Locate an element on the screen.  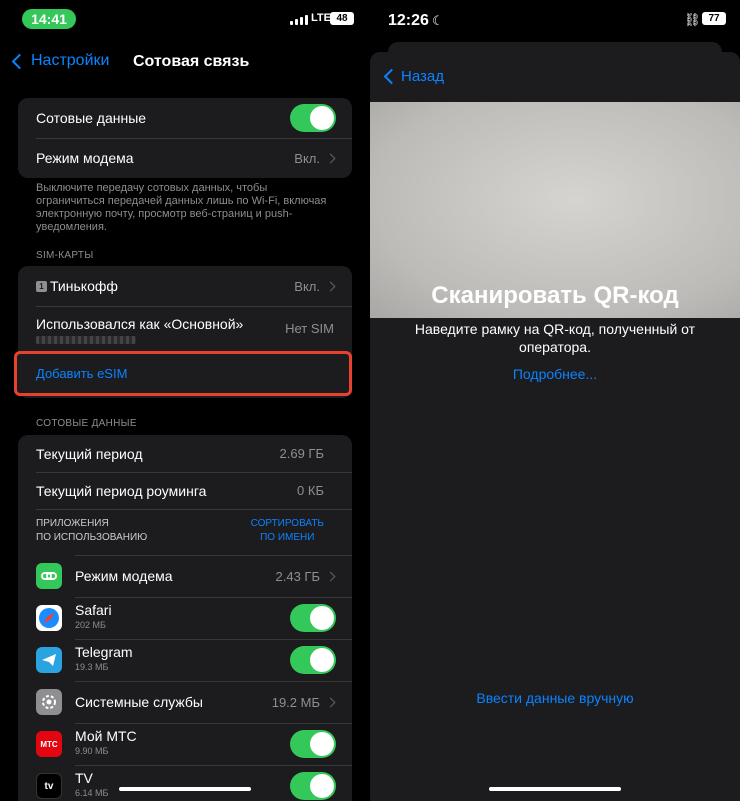
apps-header-line1: ПРИЛОЖЕНИЯ is located at coordinates (72, 523).